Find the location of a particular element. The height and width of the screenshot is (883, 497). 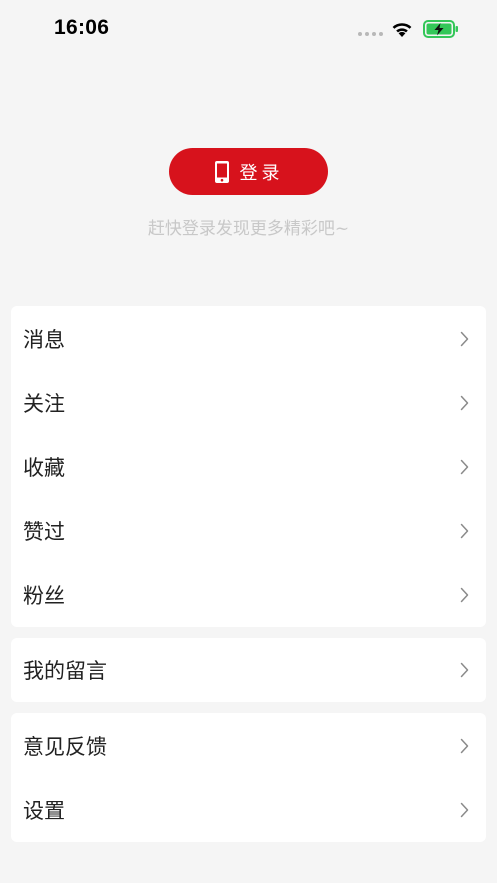

status-time: 16:06 is located at coordinates (82, 27).